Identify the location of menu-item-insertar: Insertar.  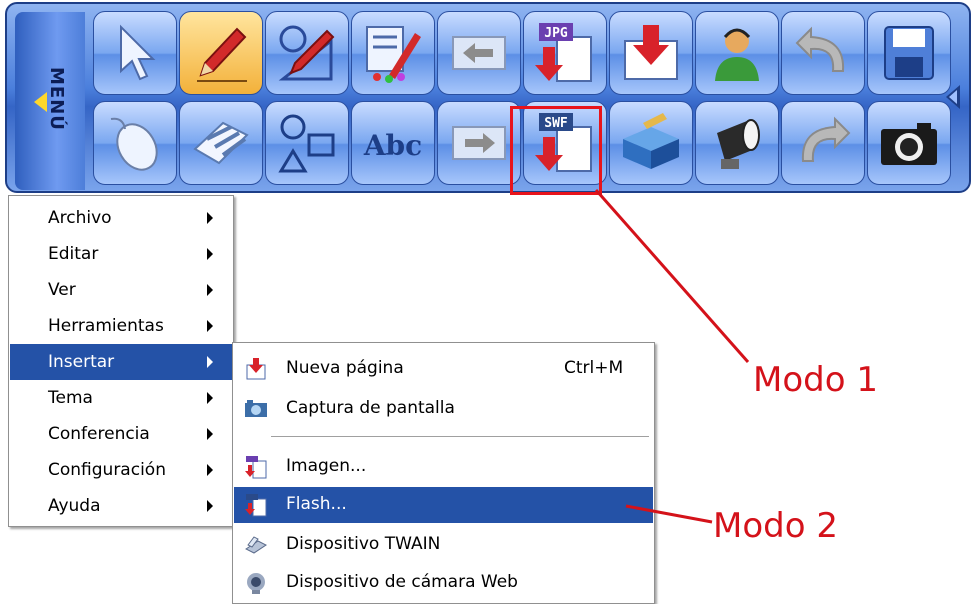
(121, 362).